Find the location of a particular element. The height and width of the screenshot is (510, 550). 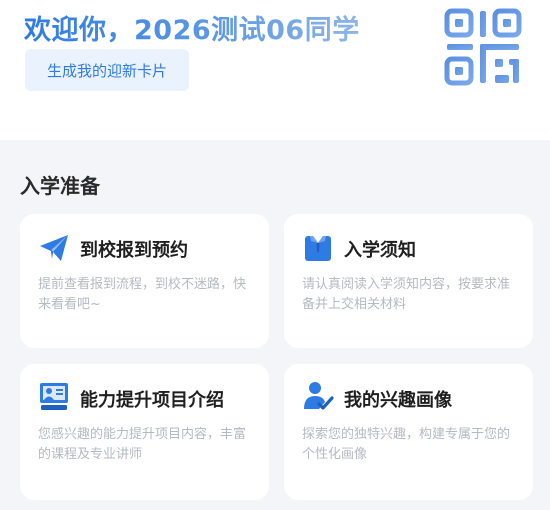

tile-admission-notice: 入学须知 请认真阅读入学须知内容，按要求准备并上交相关材料 is located at coordinates (408, 281).